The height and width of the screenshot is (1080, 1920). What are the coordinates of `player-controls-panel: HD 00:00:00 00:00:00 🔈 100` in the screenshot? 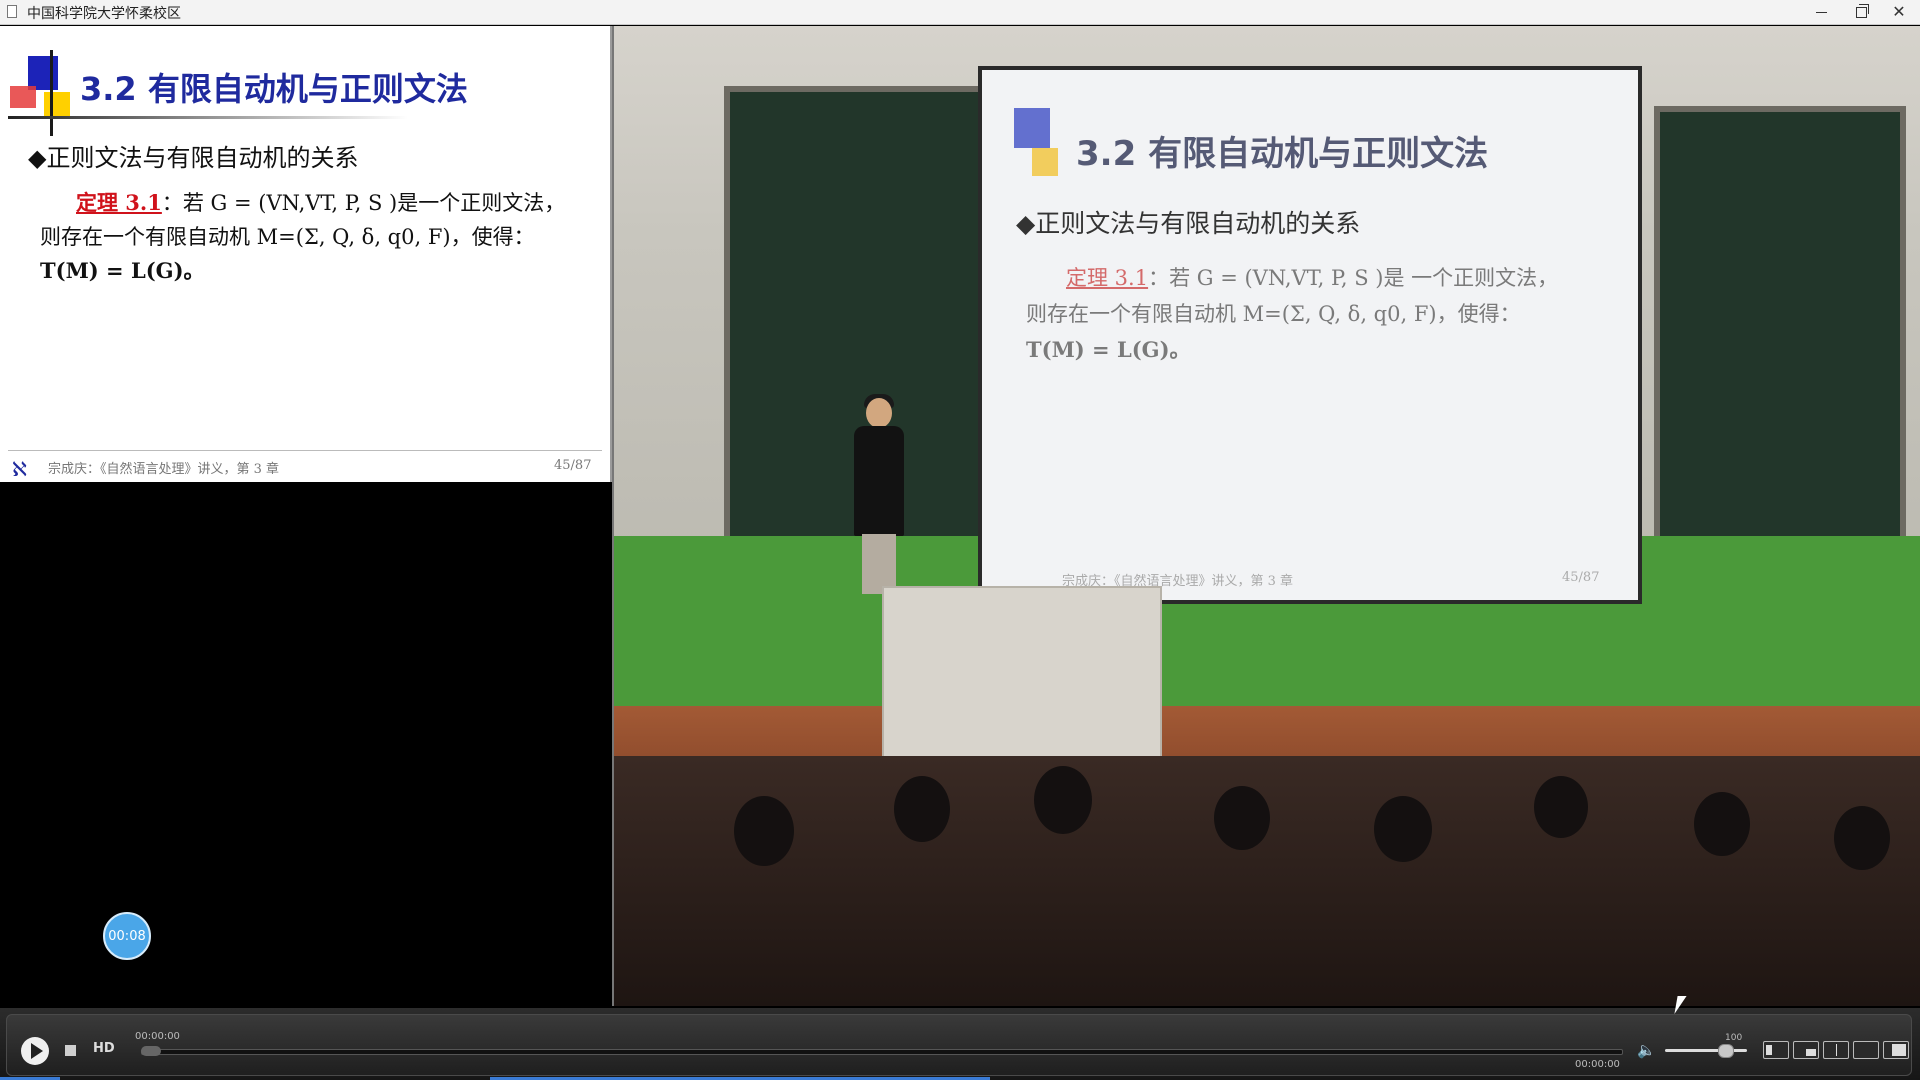 It's located at (959, 1045).